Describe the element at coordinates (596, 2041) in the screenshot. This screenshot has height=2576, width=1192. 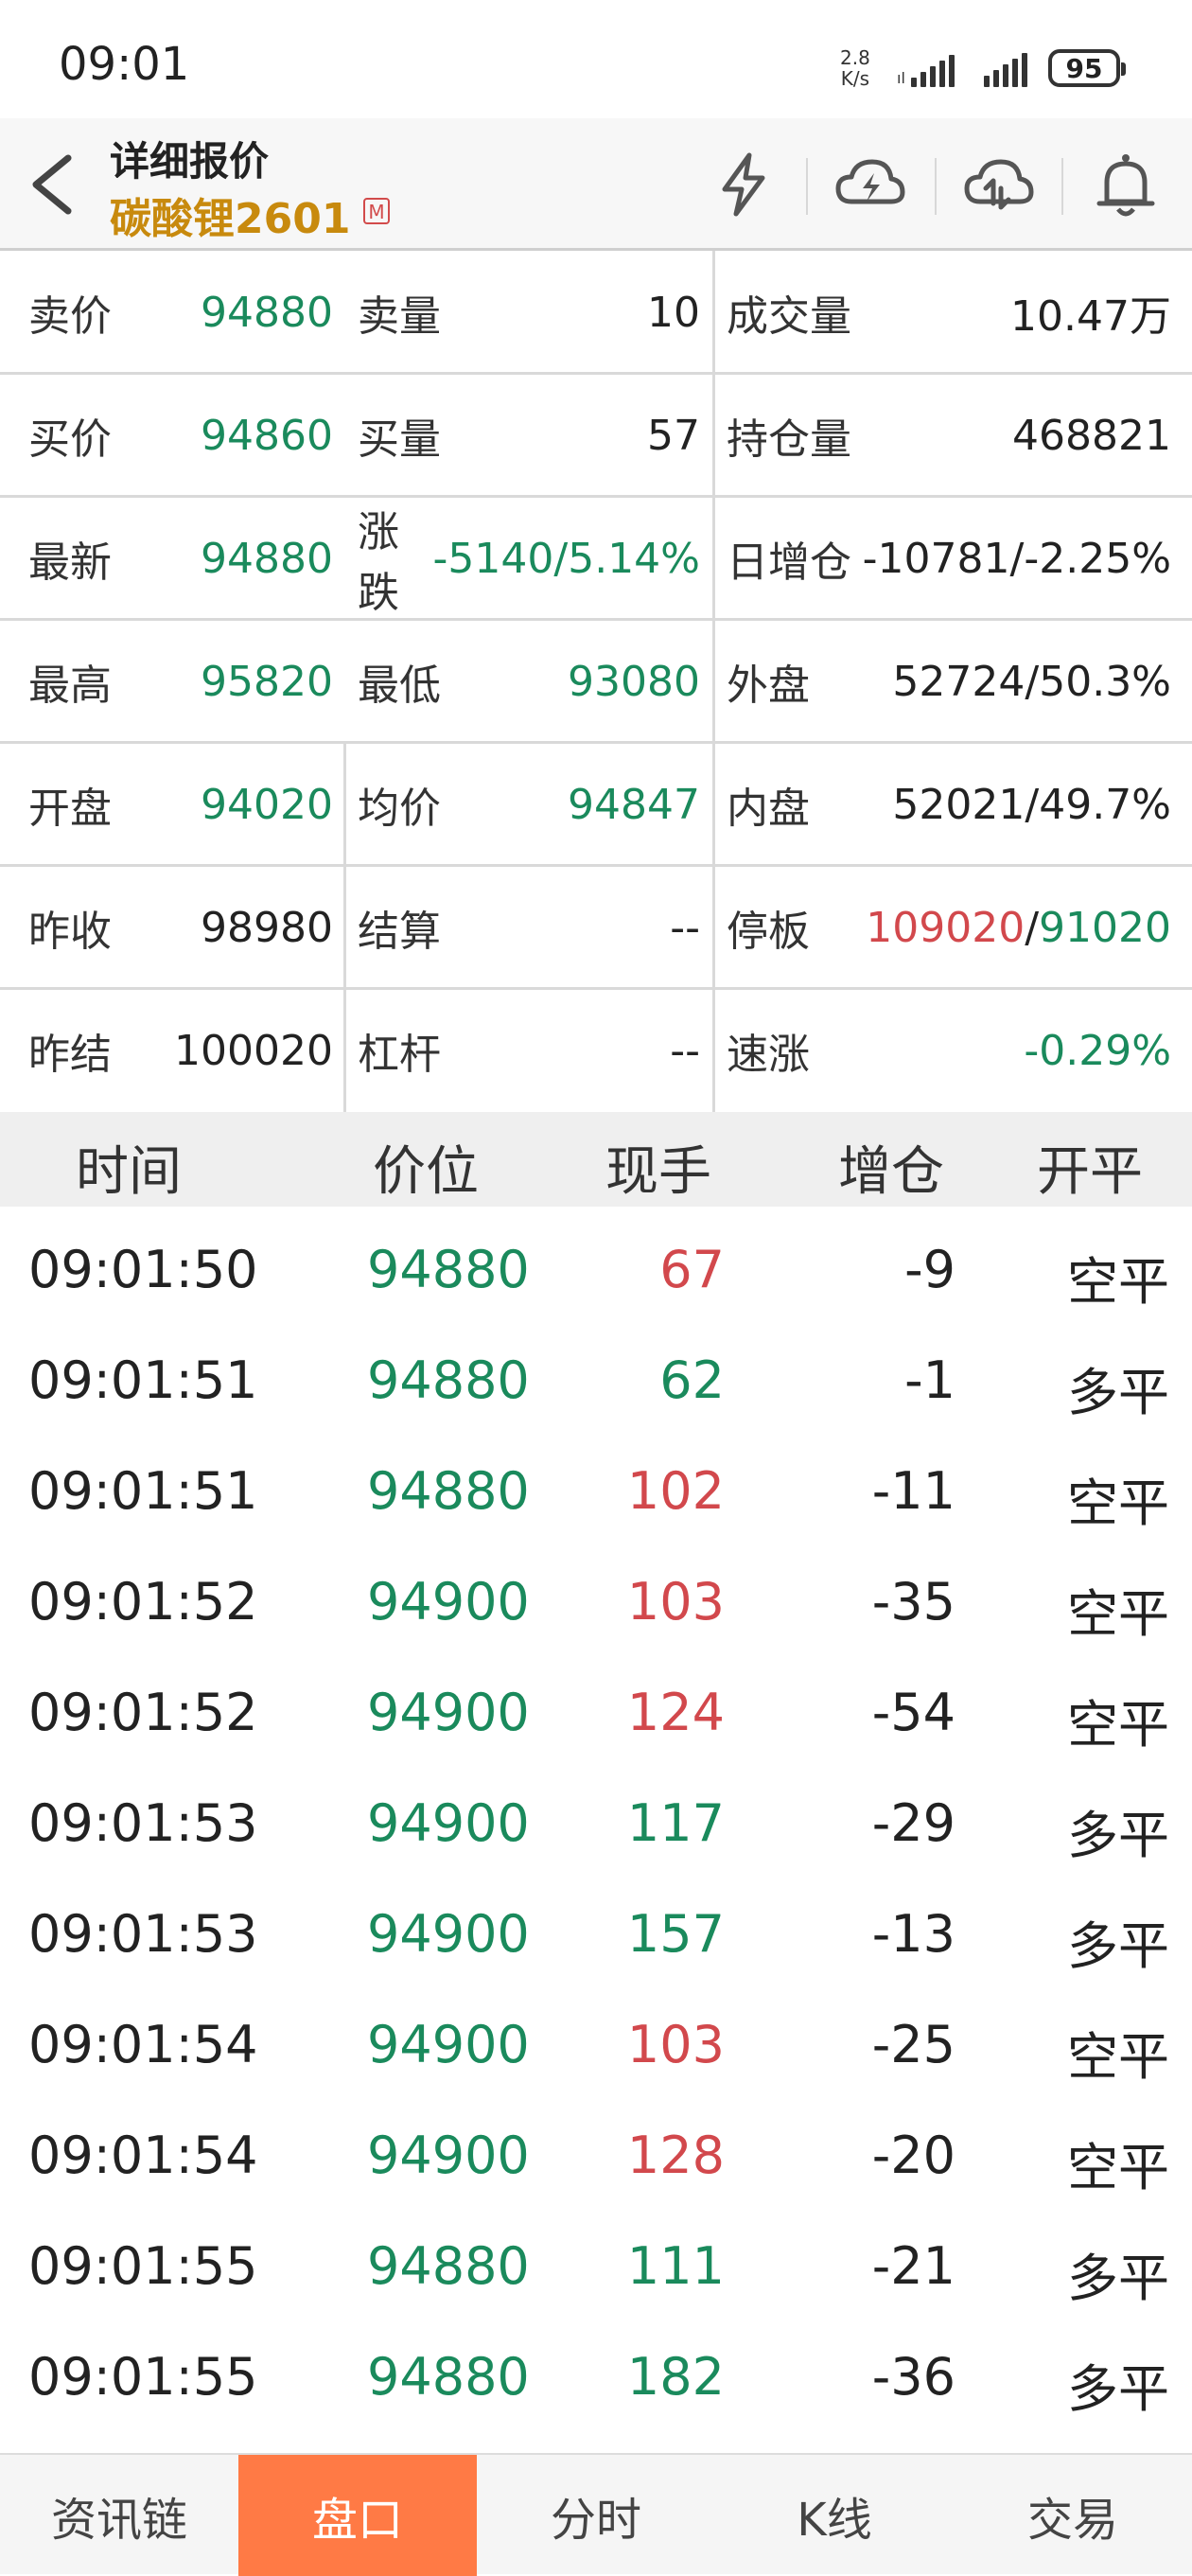
I see `table-row: 09:01:54 94900 103 -25 空平` at that location.